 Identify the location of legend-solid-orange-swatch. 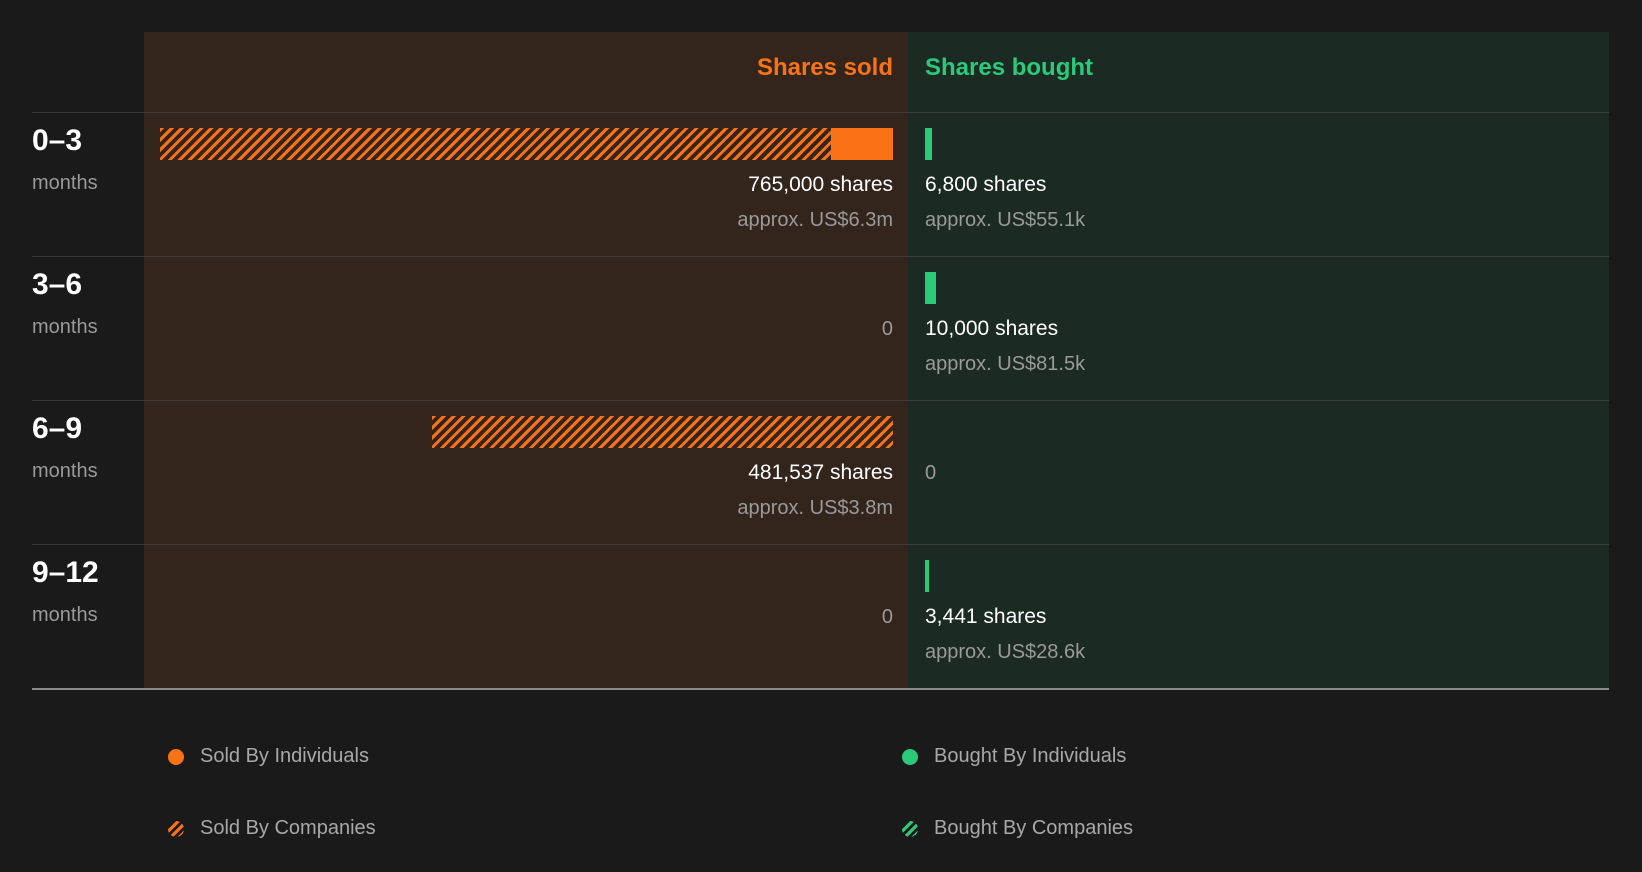
(176, 756).